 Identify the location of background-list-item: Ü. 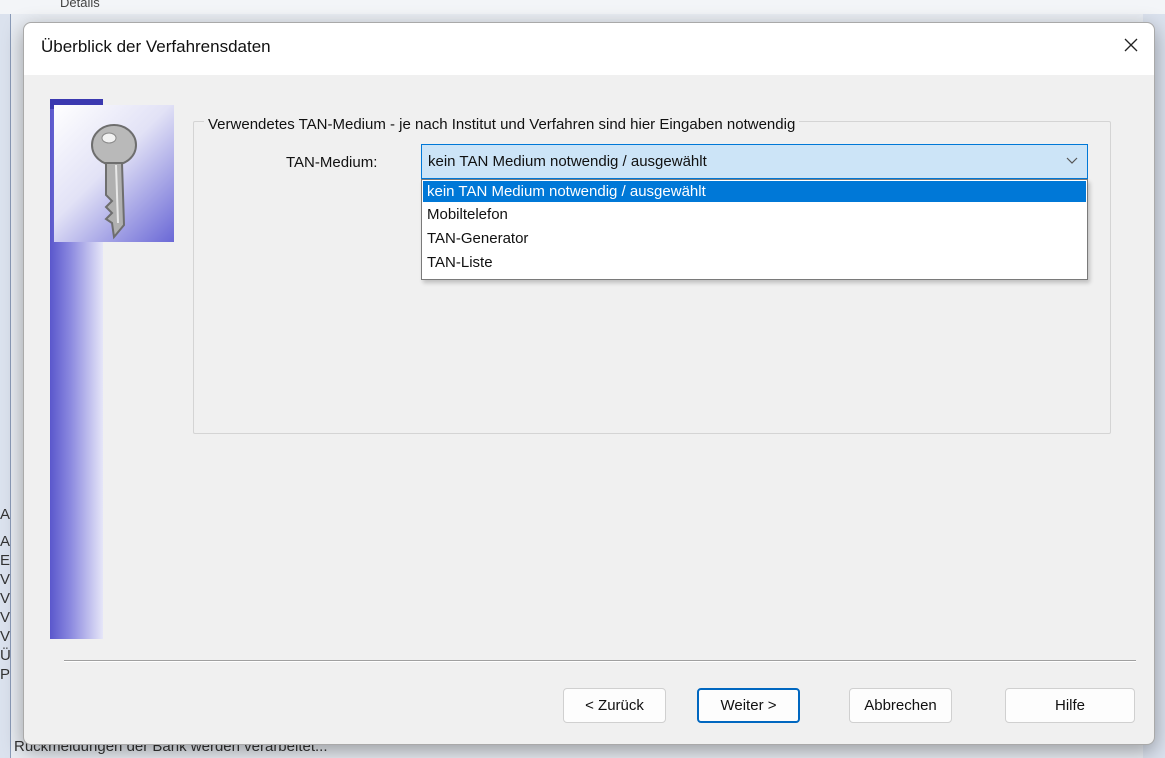
(5, 655).